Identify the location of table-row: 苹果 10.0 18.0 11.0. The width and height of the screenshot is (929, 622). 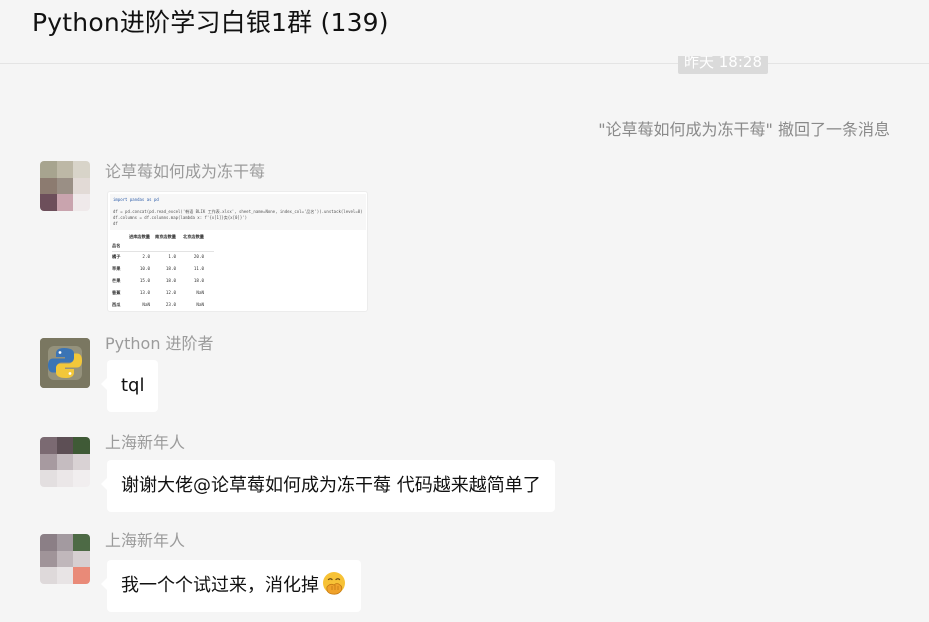
(167, 269).